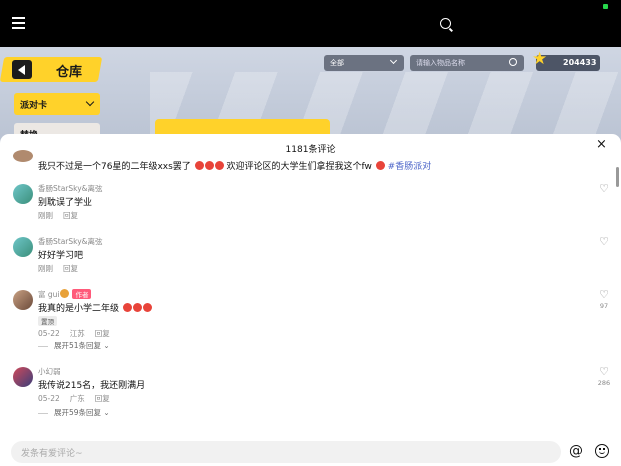 This screenshot has height=466, width=621. Describe the element at coordinates (602, 451) in the screenshot. I see `emoji-picker-icon` at that location.